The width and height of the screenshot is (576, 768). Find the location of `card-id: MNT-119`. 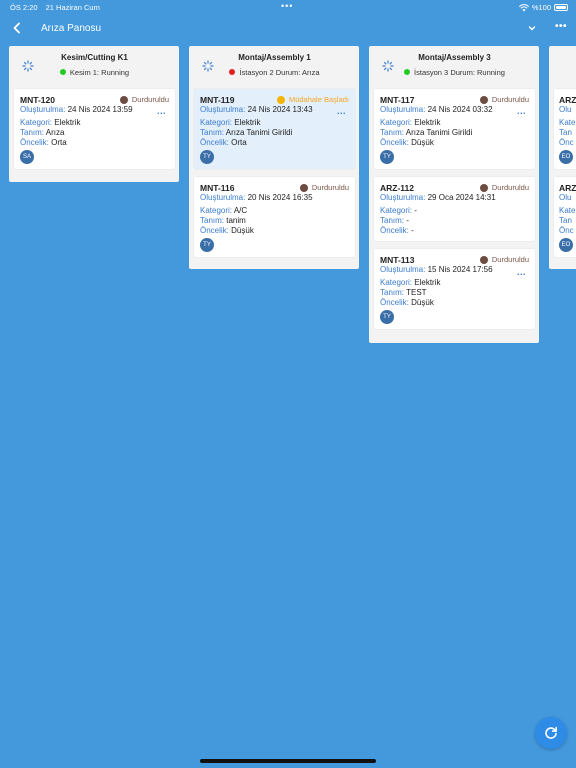

card-id: MNT-119 is located at coordinates (217, 99).